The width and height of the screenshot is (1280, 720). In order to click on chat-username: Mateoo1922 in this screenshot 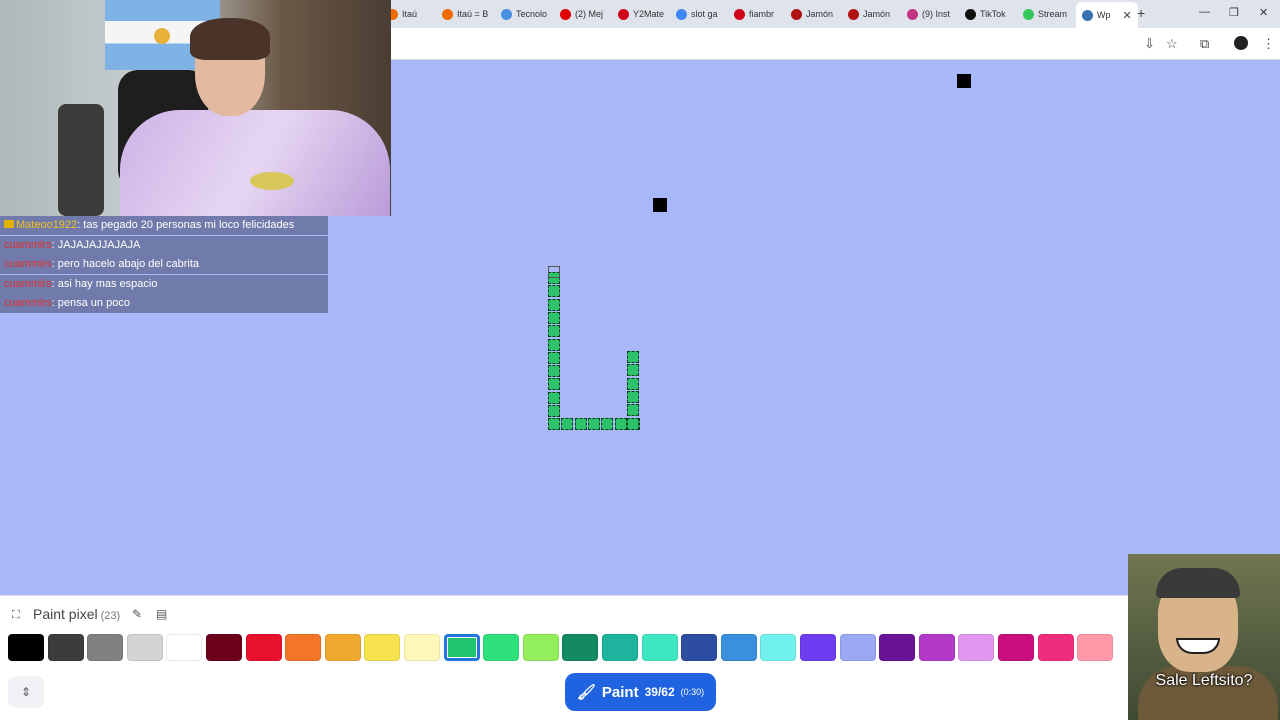, I will do `click(47, 225)`.